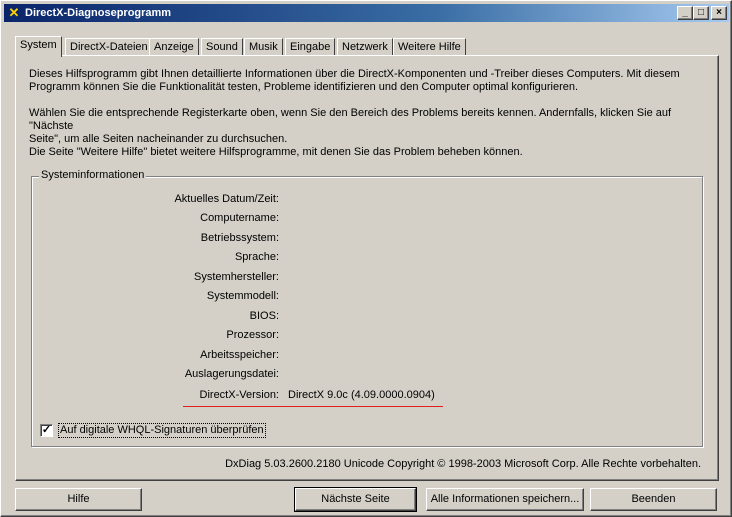 The width and height of the screenshot is (732, 517). I want to click on window-title: DirectX-Diagnoseprogramm, so click(98, 13).